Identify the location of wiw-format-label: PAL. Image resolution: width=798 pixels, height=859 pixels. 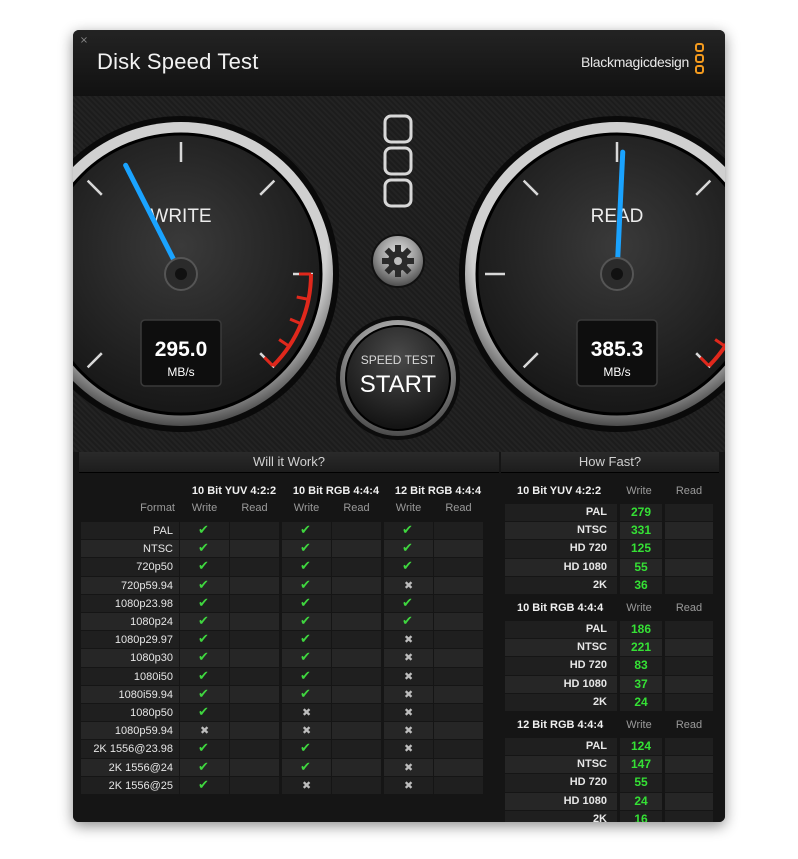
(163, 531).